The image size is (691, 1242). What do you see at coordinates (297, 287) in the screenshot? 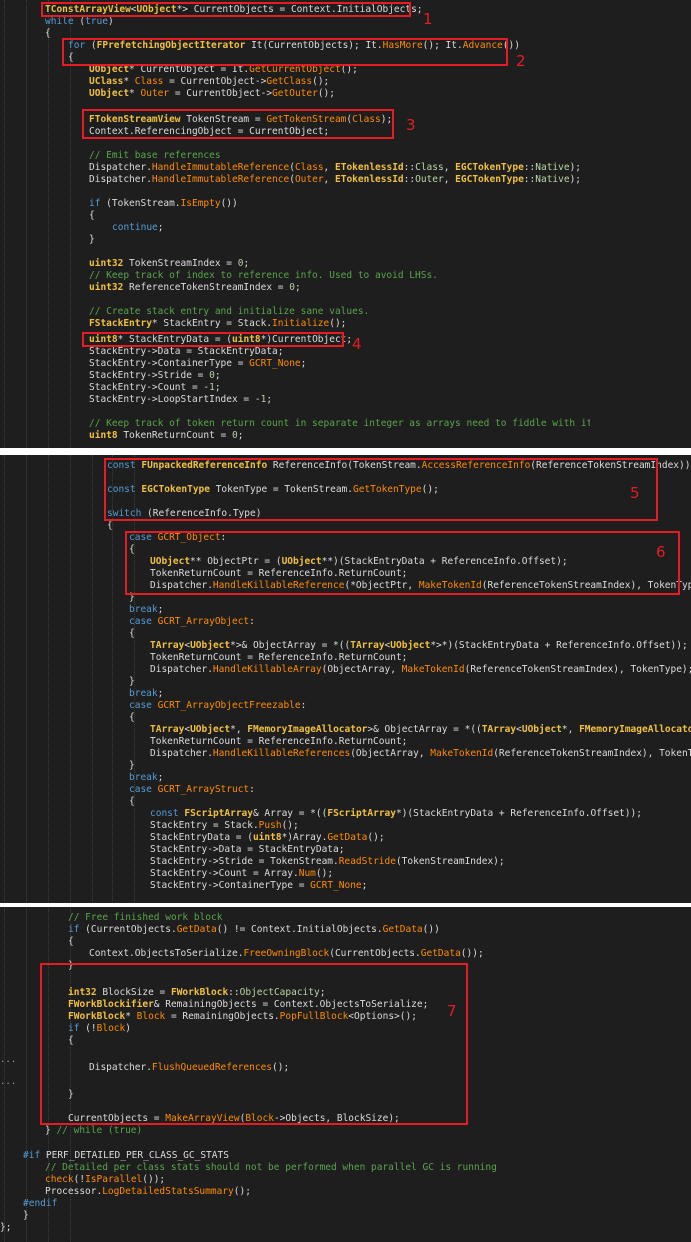
I see `code-token: ;` at bounding box center [297, 287].